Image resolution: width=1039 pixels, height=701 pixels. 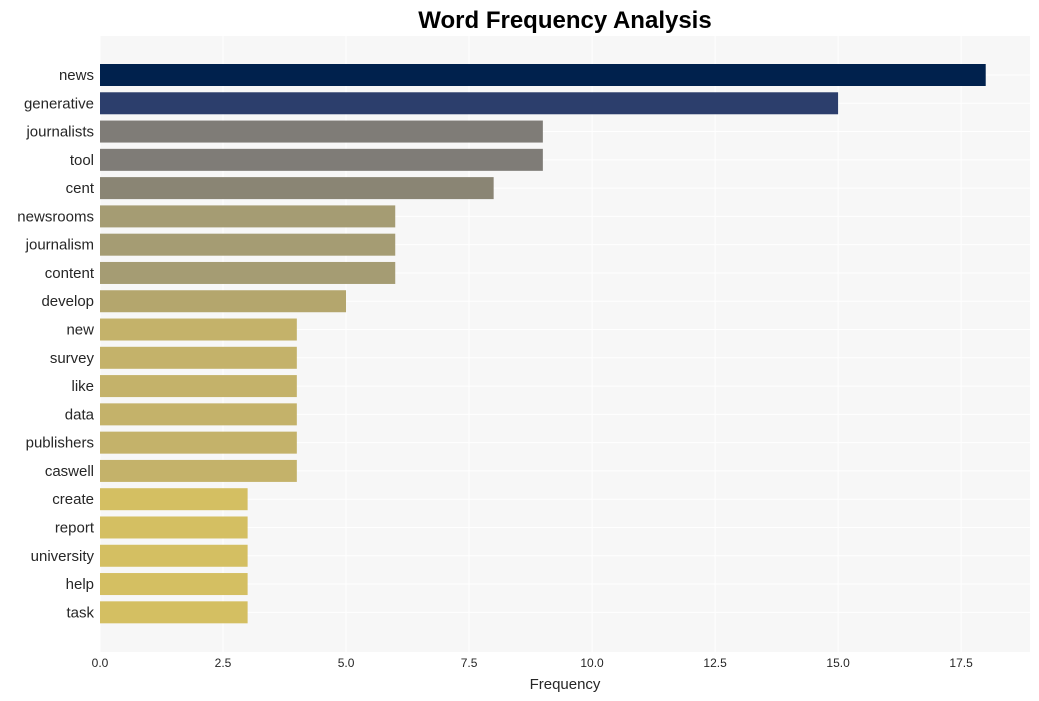 I want to click on x-axis-label: Frequency, so click(x=565, y=684).